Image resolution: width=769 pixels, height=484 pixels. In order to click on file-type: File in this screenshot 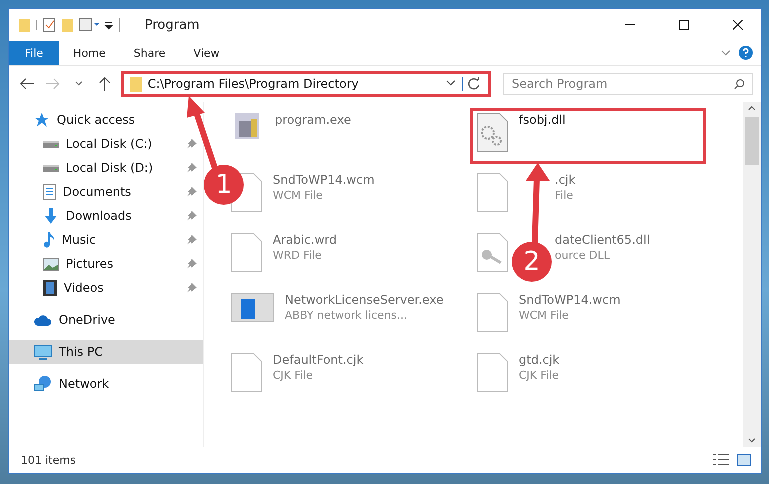, I will do `click(564, 195)`.